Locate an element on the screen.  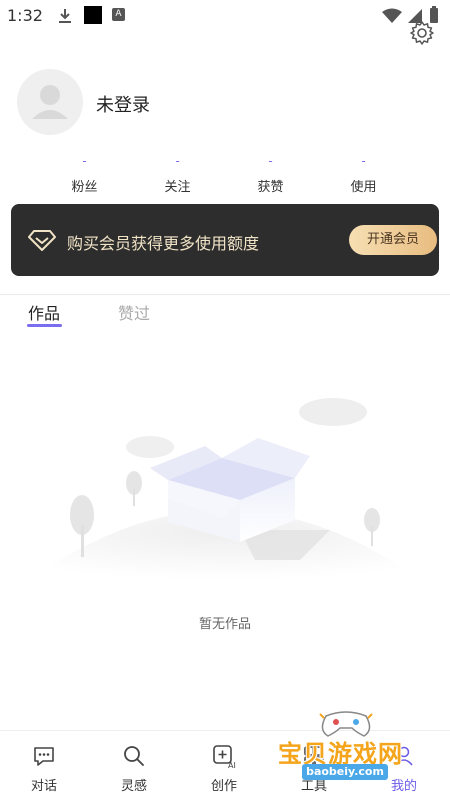
a-badge-icon: A is located at coordinates (118, 14).